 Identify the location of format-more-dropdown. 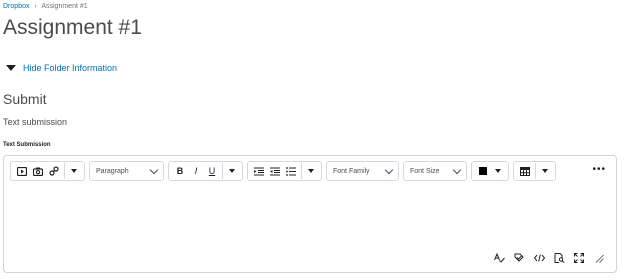
(232, 171).